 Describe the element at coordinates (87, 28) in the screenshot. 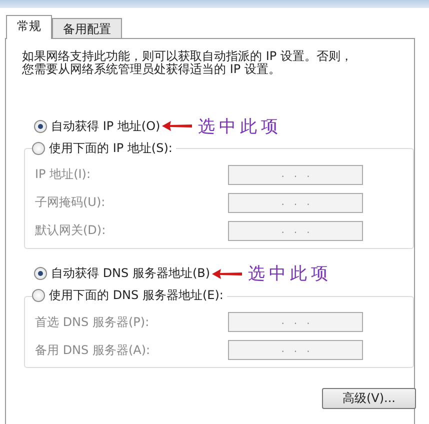

I see `tab: 备用配置` at that location.